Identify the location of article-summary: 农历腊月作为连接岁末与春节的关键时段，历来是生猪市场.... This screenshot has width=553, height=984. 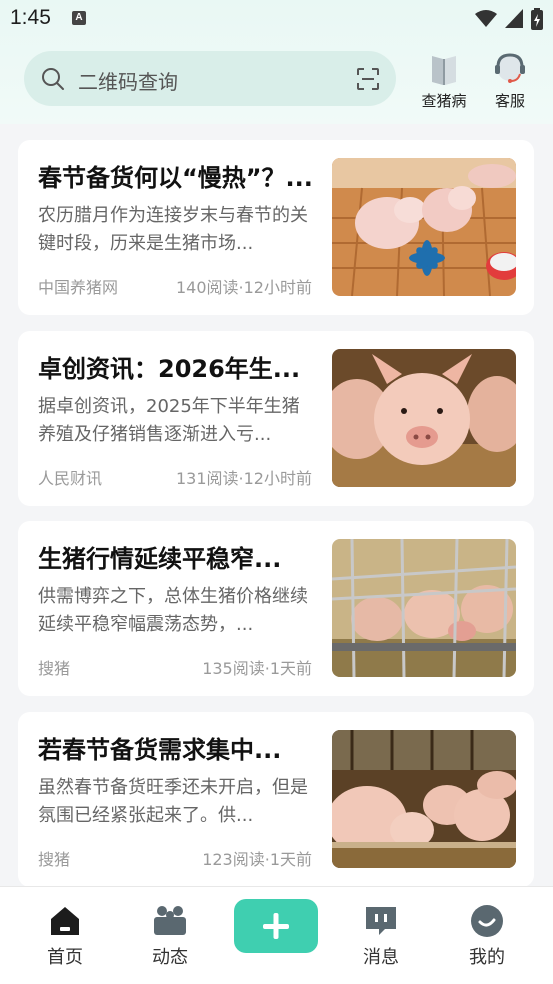
(173, 229).